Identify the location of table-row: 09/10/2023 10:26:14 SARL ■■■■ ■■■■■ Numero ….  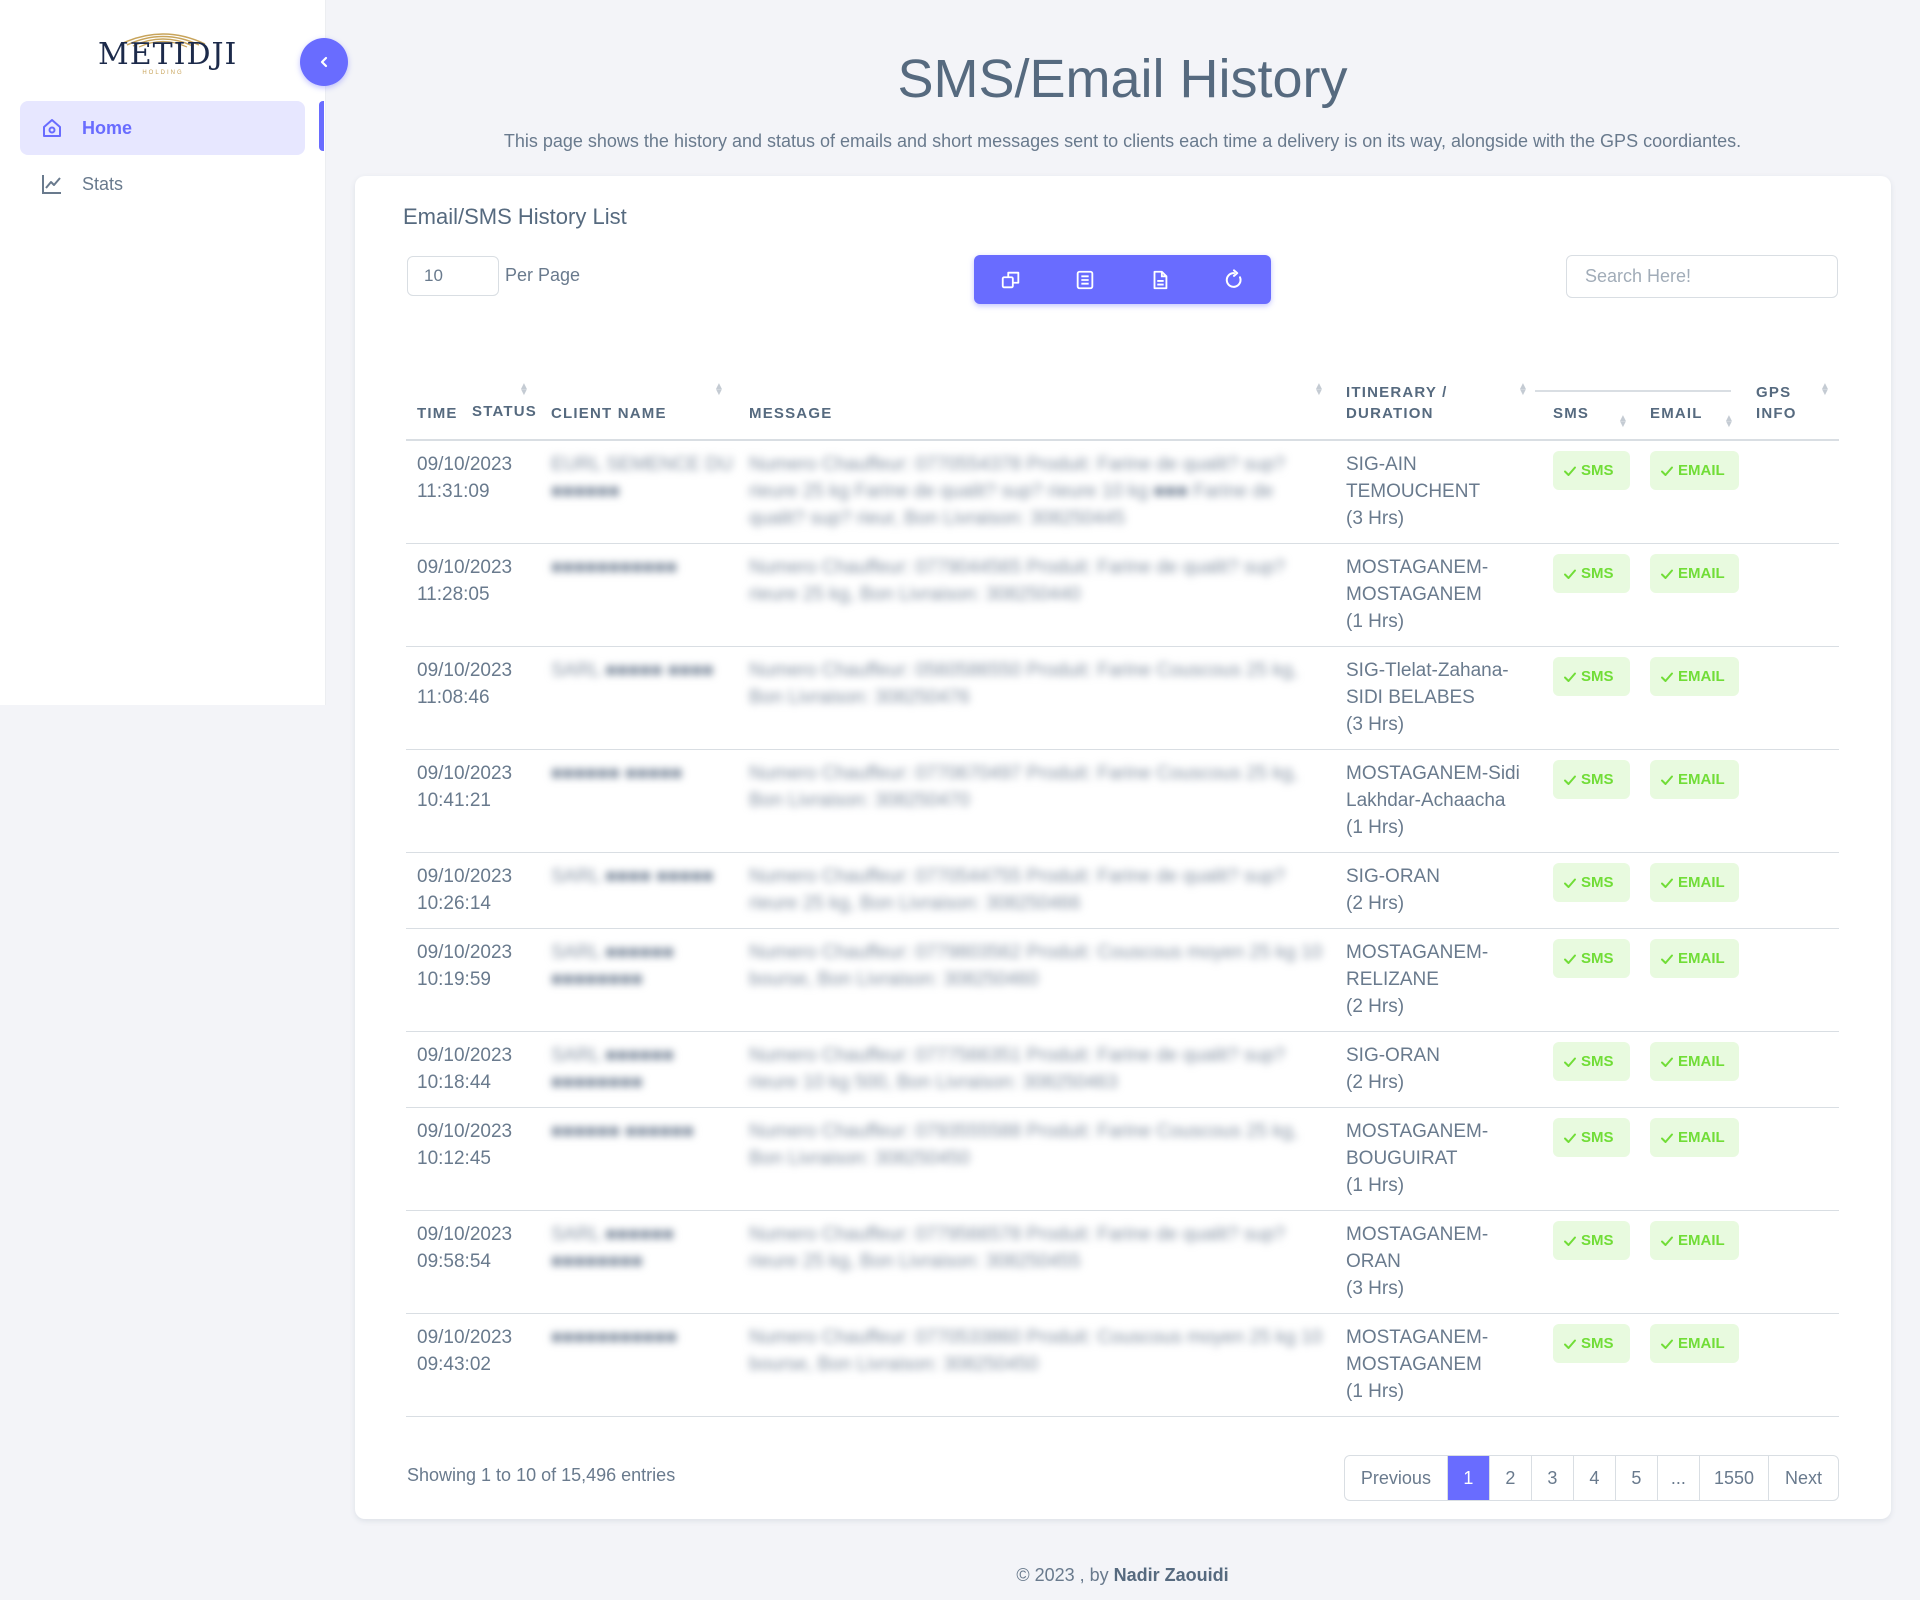
(1122, 891).